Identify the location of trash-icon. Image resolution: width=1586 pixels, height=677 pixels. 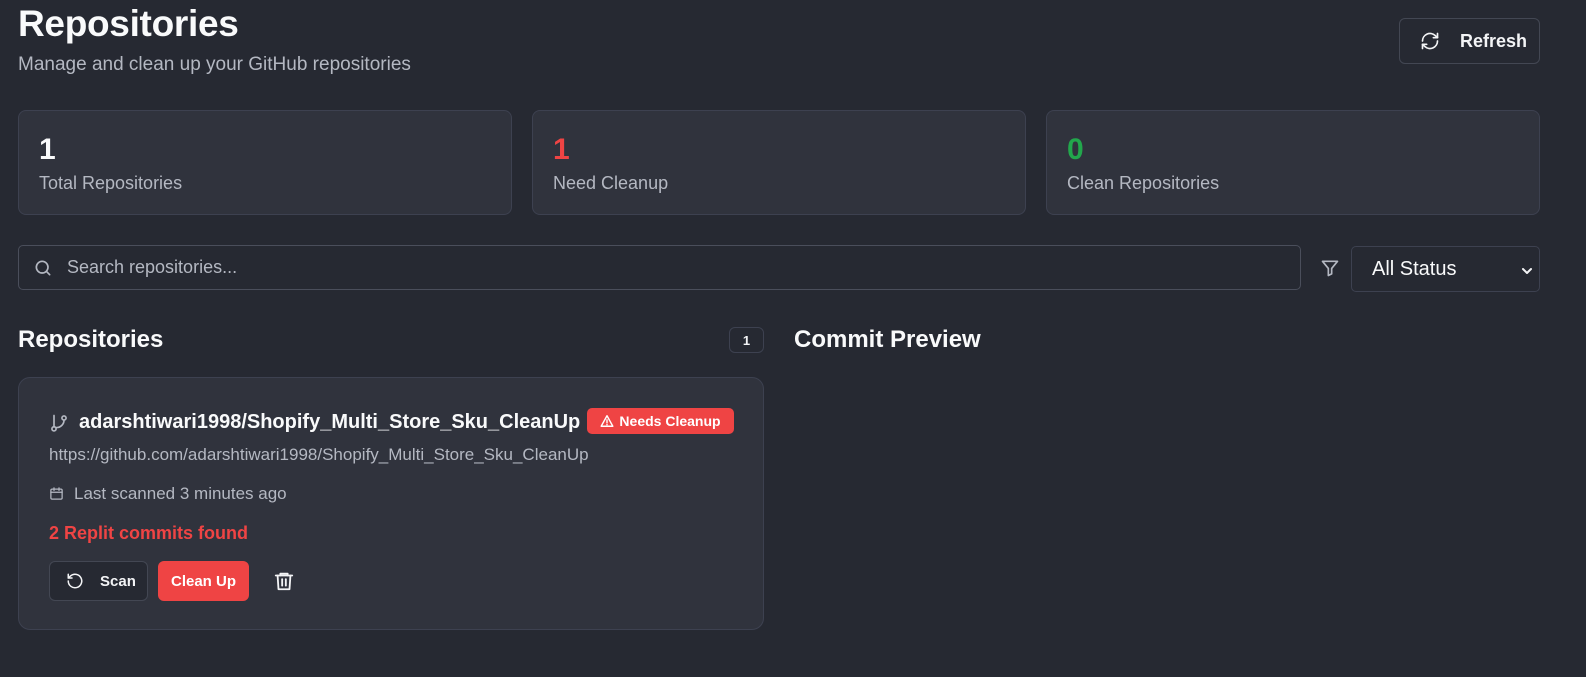
(284, 581).